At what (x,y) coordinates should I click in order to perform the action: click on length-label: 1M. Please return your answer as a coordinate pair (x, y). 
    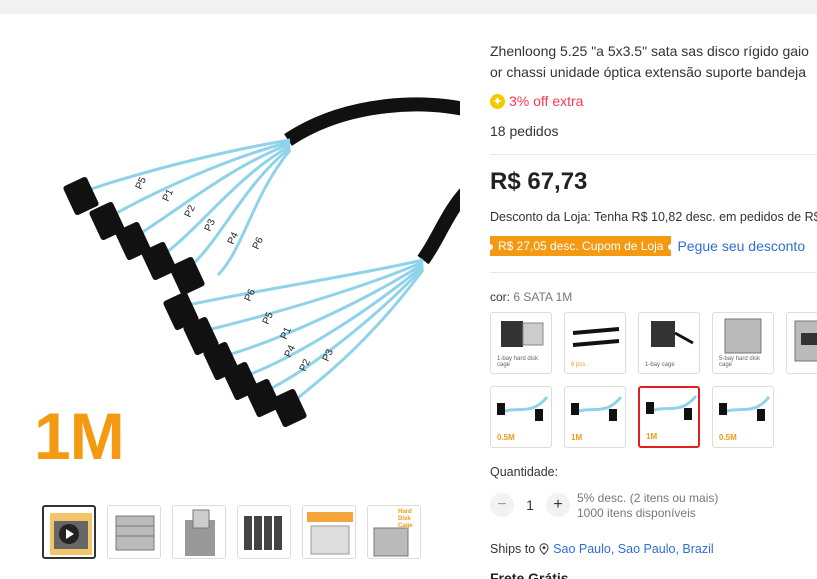
    Looking at the image, I should click on (79, 436).